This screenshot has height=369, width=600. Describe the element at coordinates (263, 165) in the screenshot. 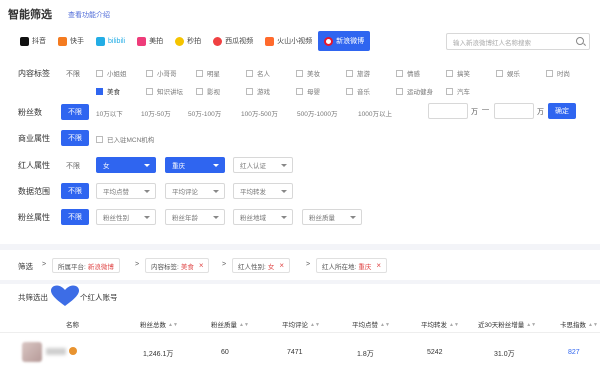

I see `cert-select: 红人认证` at that location.